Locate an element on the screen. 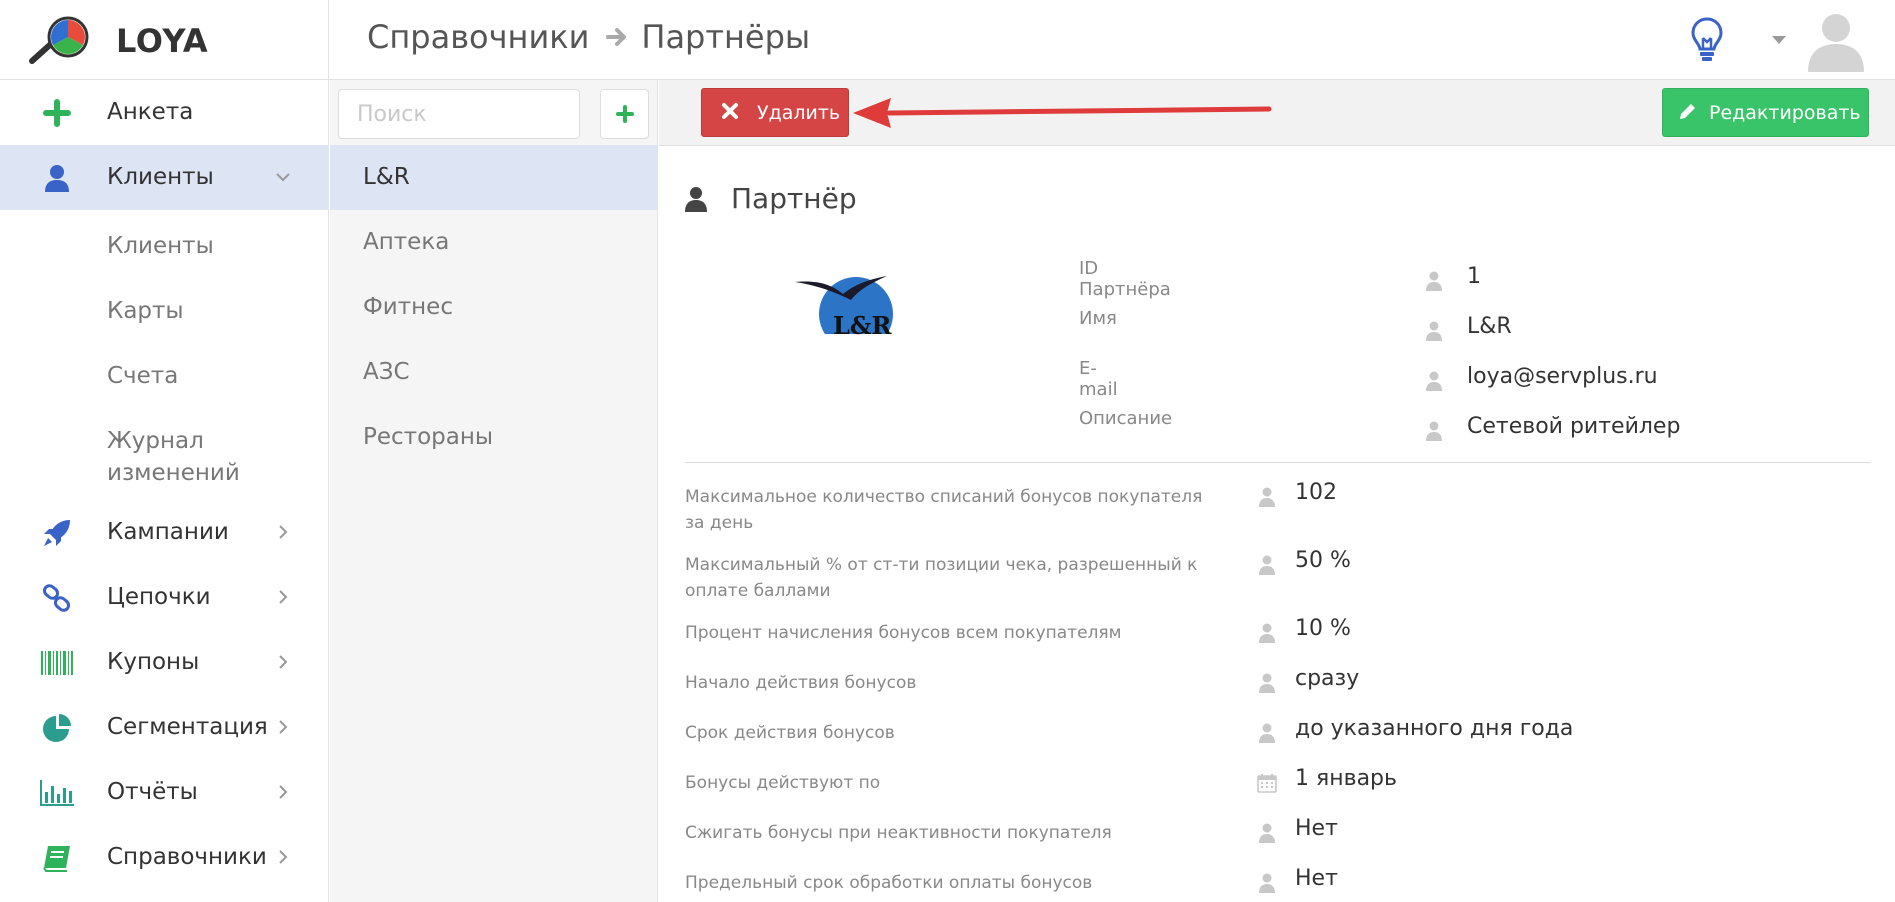 This screenshot has width=1895, height=902. app-name: LOYA is located at coordinates (162, 41).